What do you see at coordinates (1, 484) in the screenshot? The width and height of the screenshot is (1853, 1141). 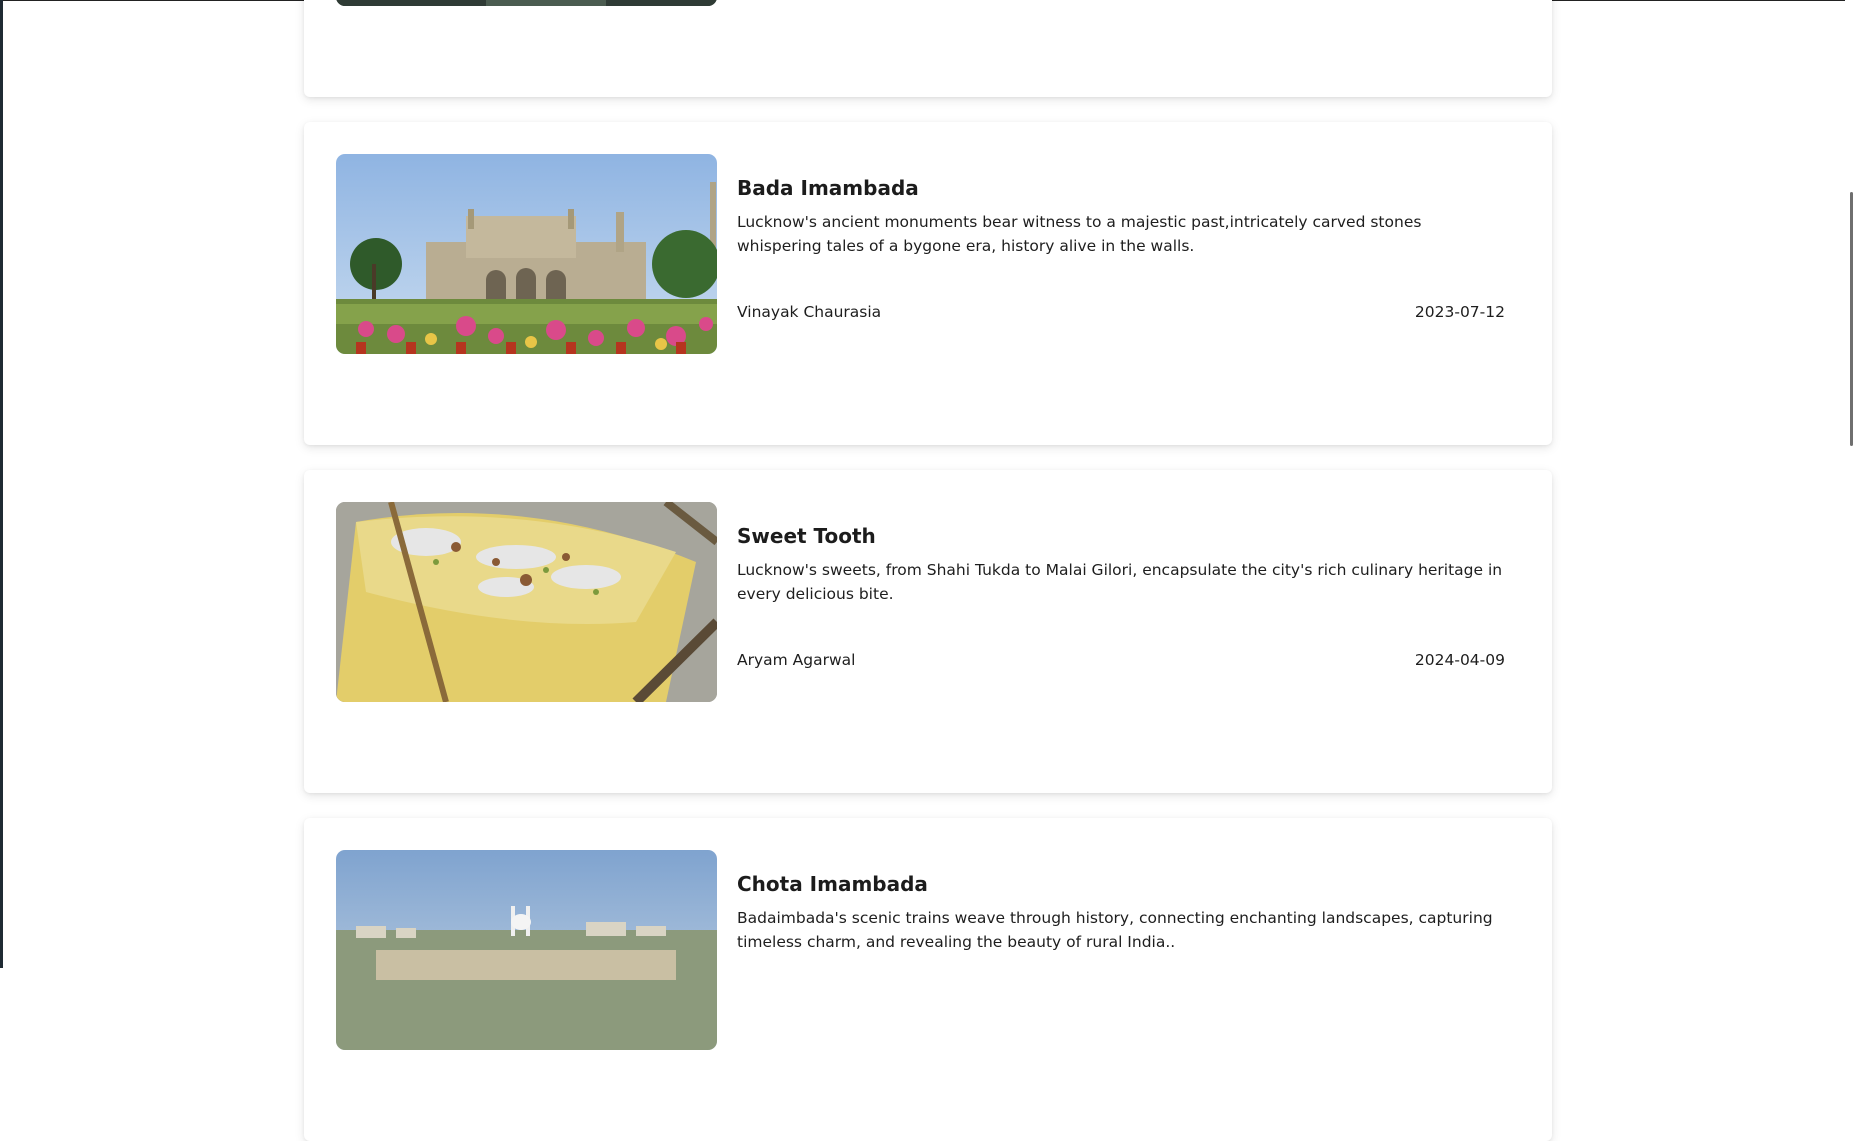 I see `window-left-border` at bounding box center [1, 484].